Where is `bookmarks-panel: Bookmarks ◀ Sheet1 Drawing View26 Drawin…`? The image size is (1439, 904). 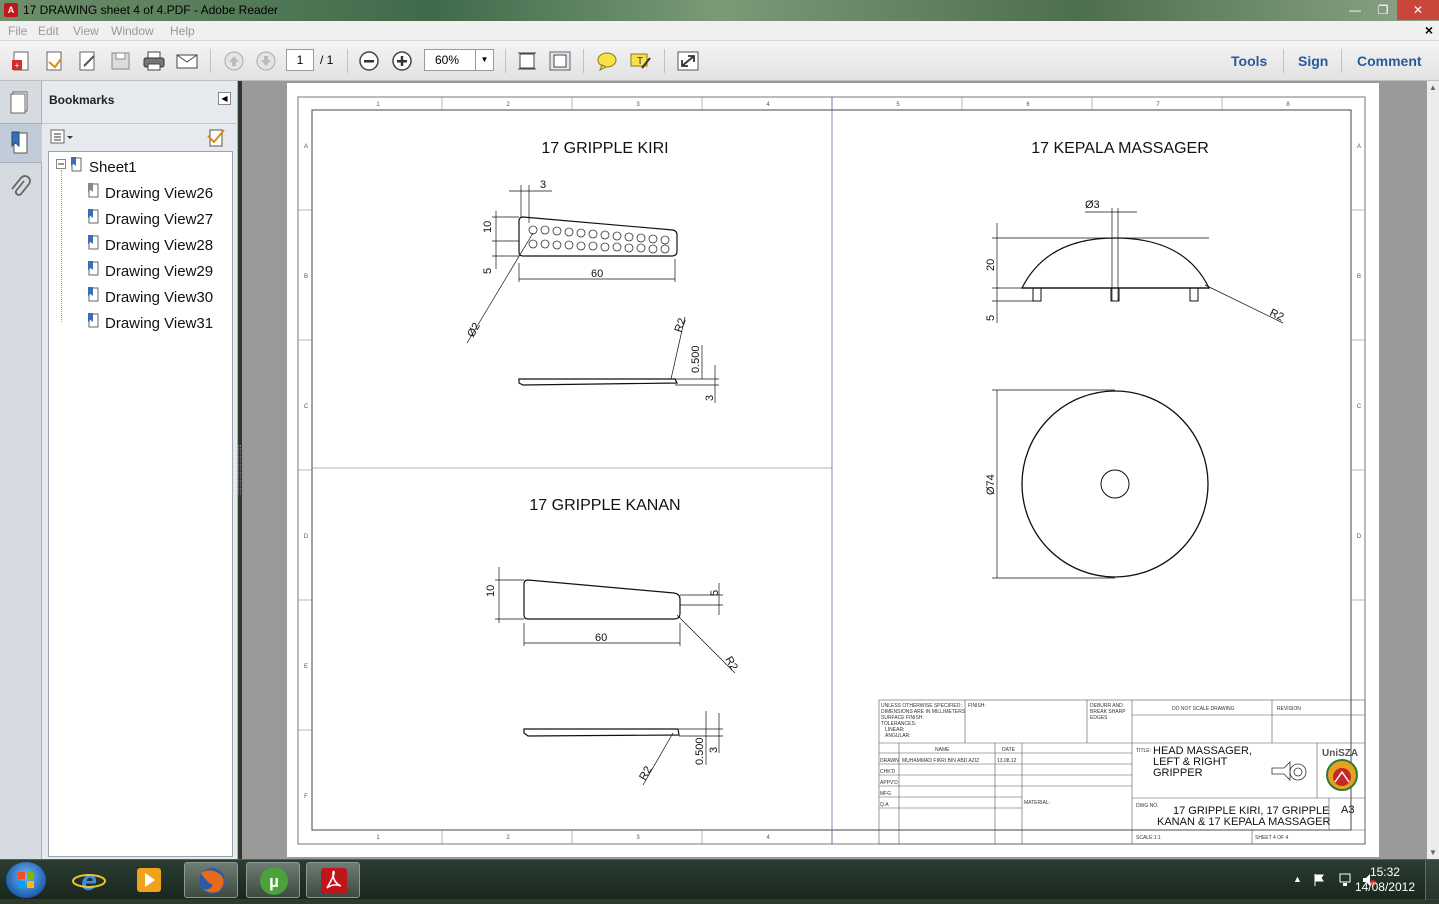
bookmarks-panel: Bookmarks ◀ Sheet1 Drawing View26 Drawin… is located at coordinates (140, 470).